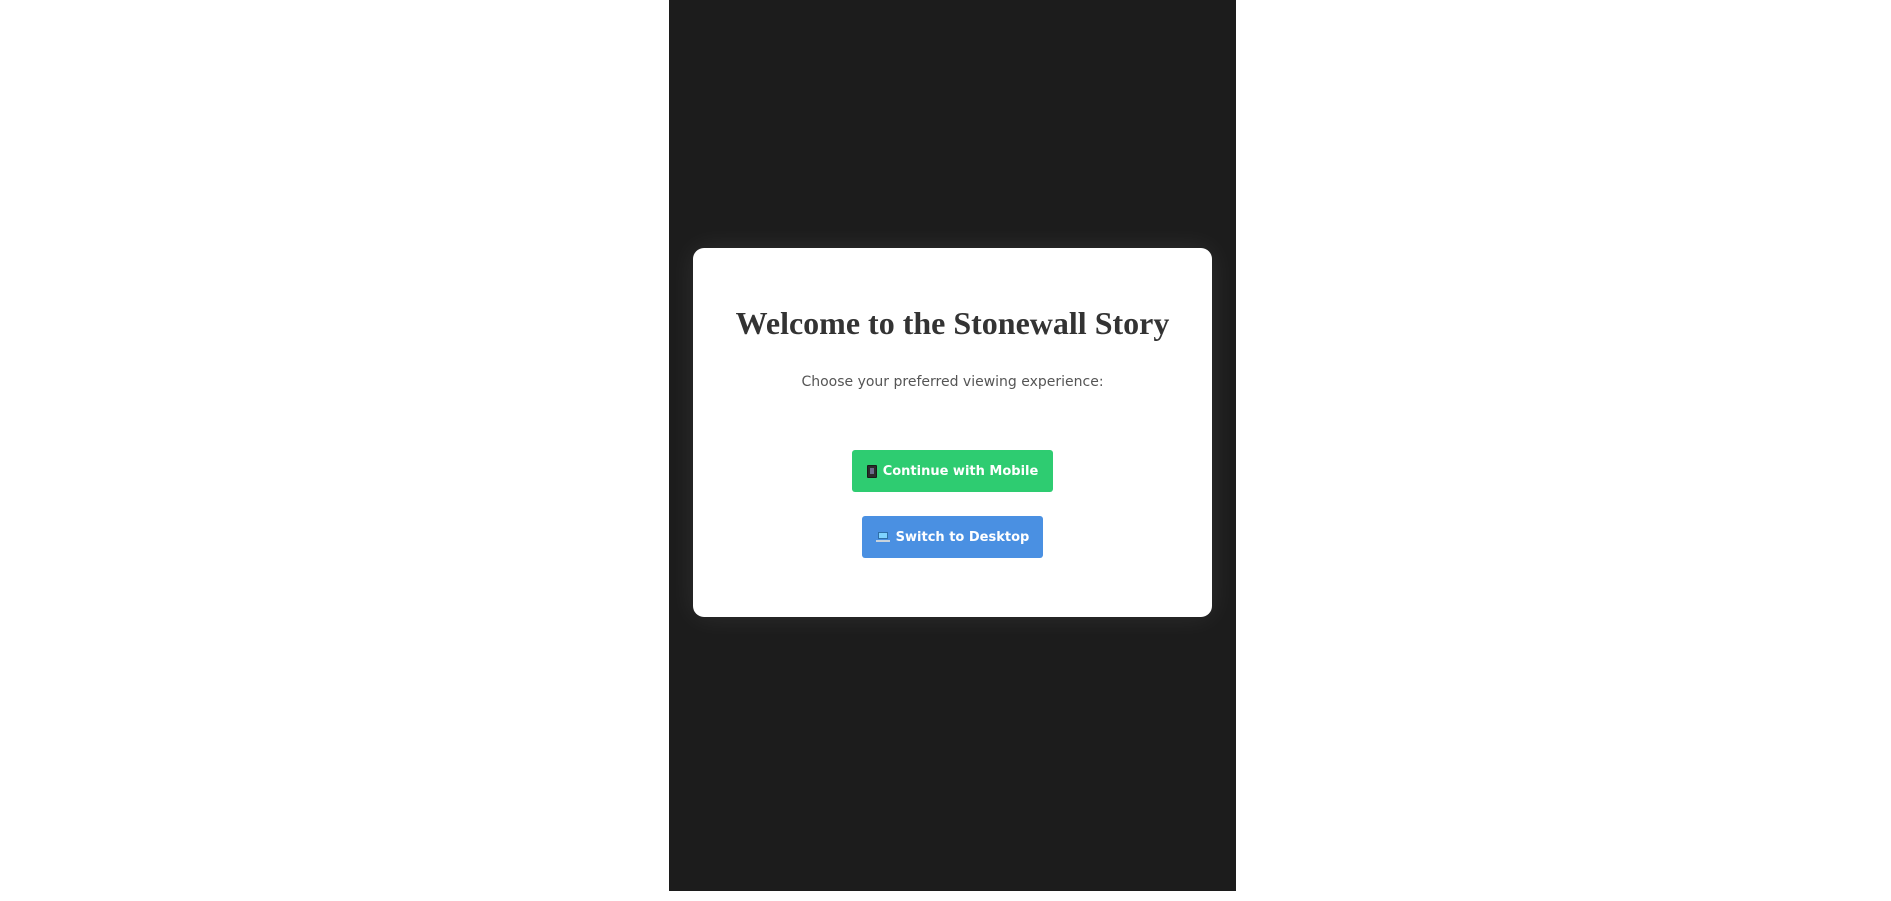 The width and height of the screenshot is (1891, 901). I want to click on mobile-phone-icon, so click(871, 471).